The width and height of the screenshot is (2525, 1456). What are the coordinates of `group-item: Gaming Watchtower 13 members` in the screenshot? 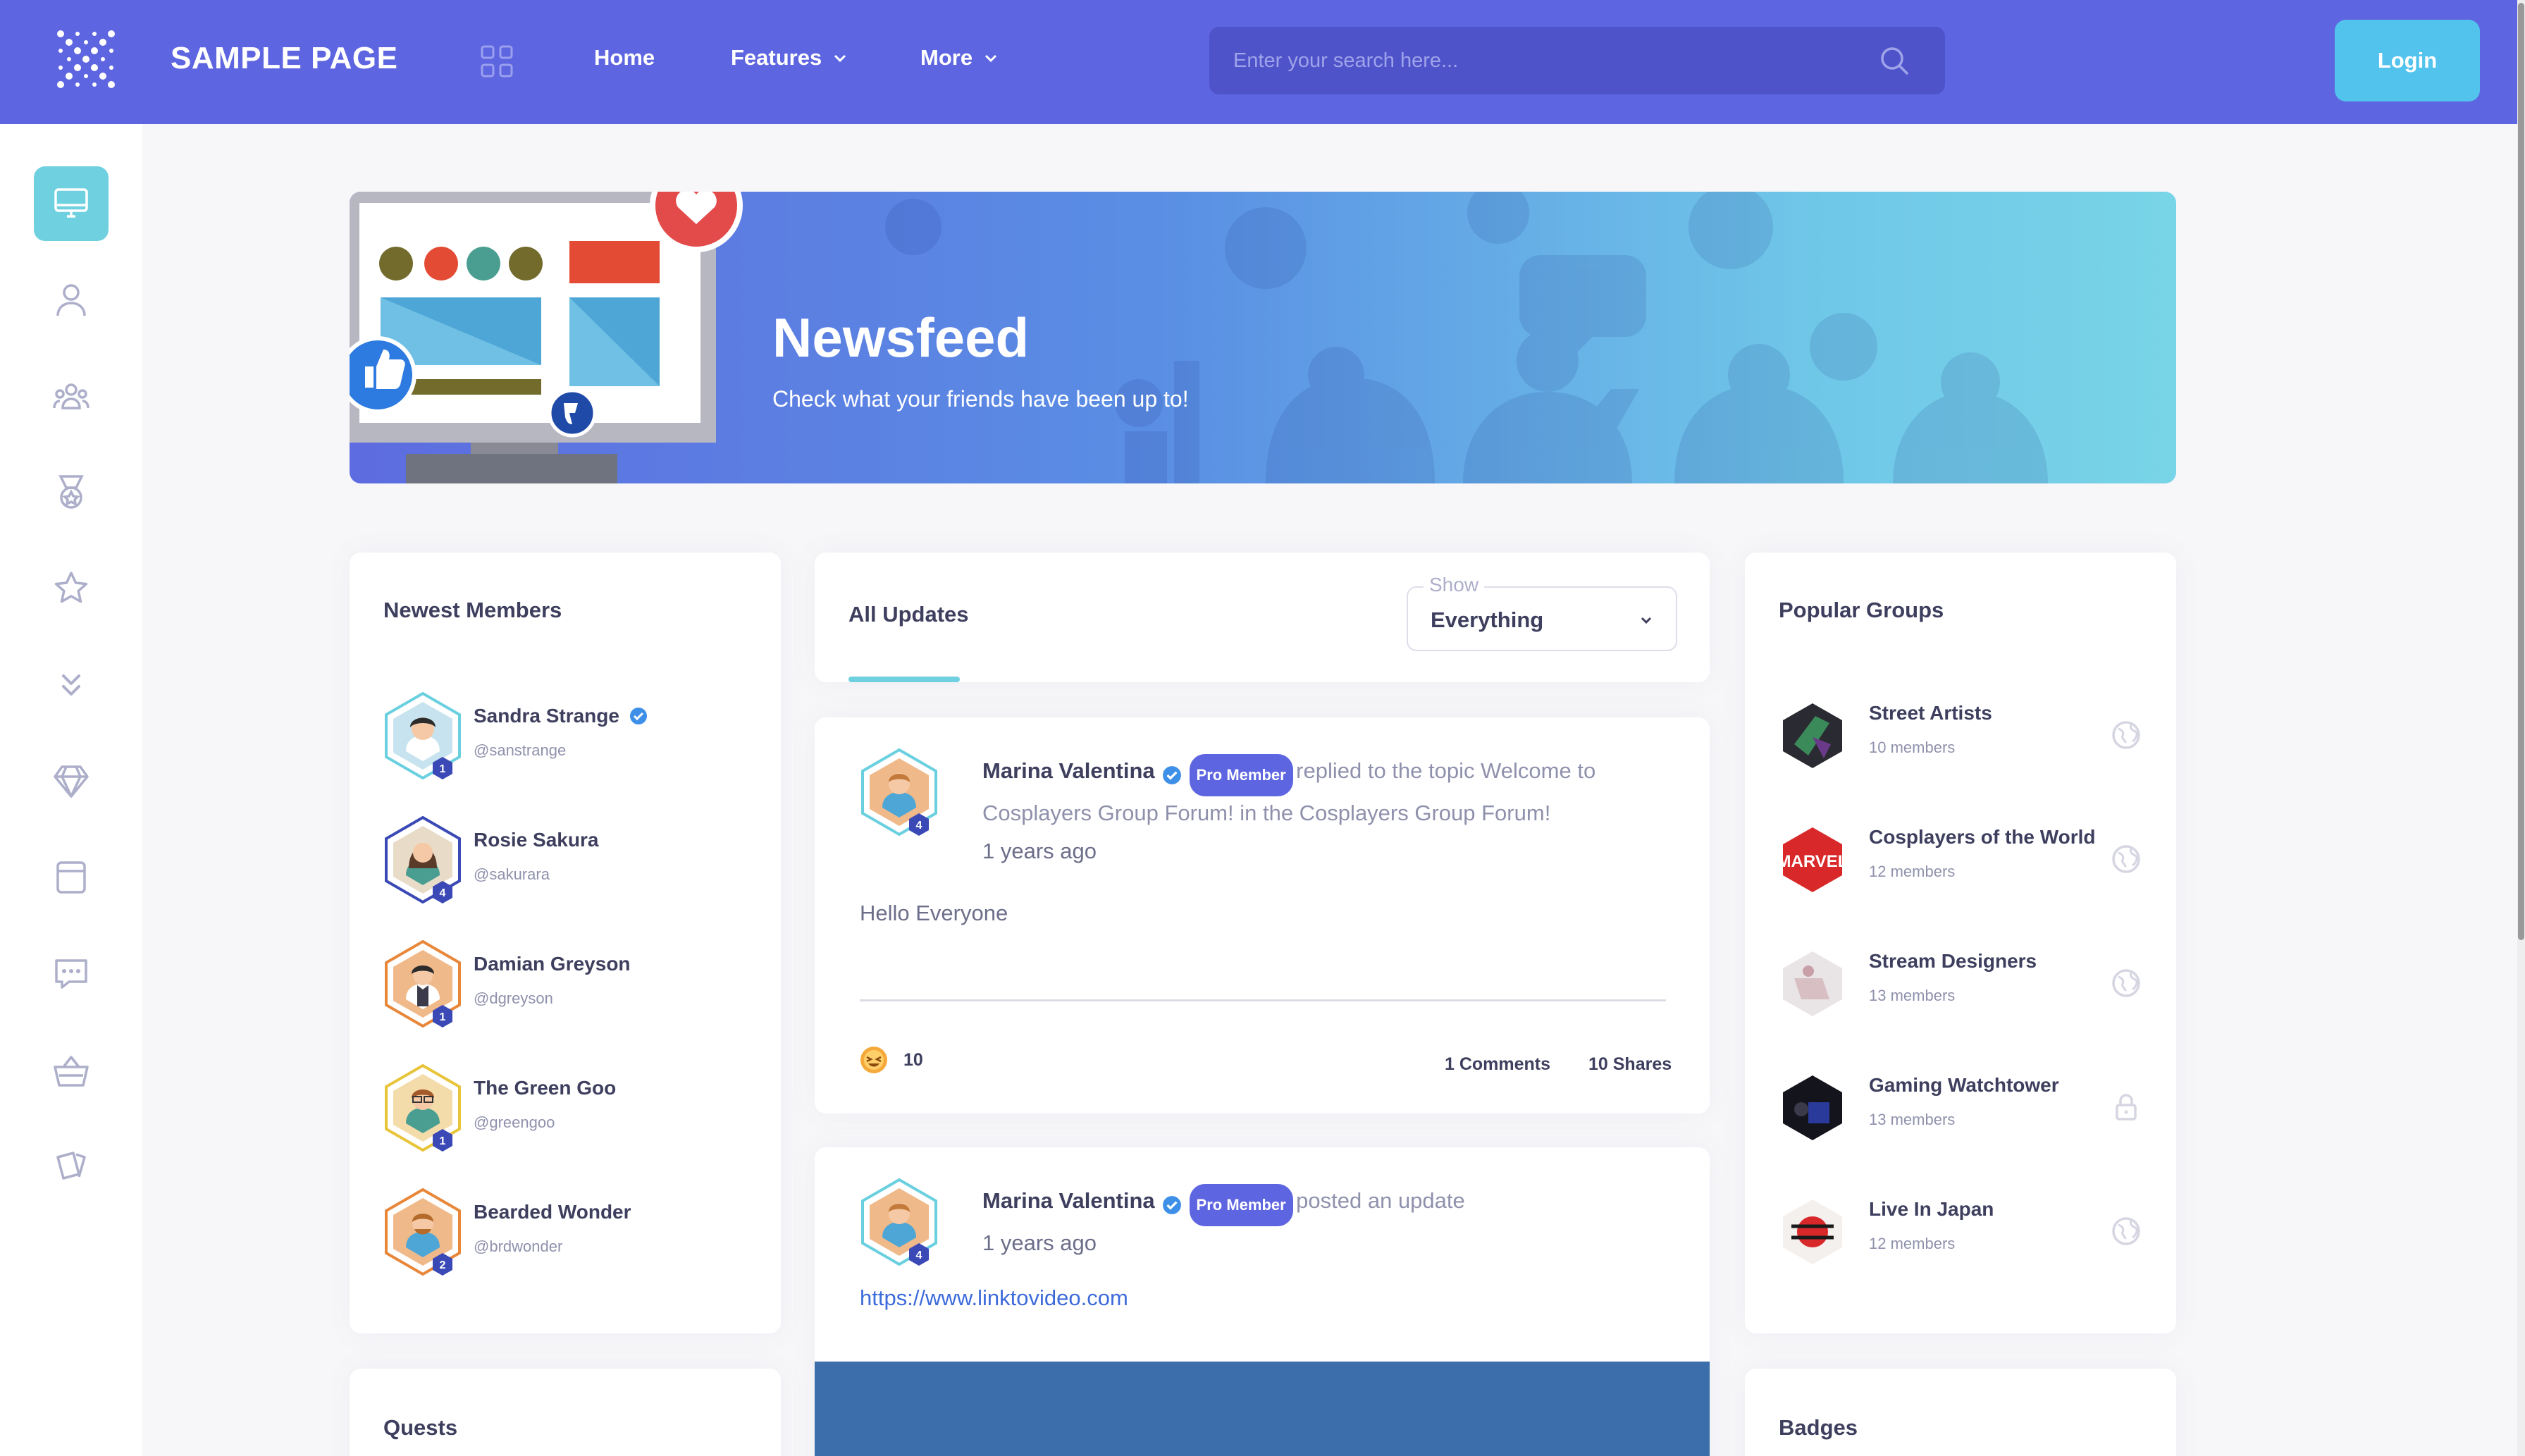 It's located at (1964, 1113).